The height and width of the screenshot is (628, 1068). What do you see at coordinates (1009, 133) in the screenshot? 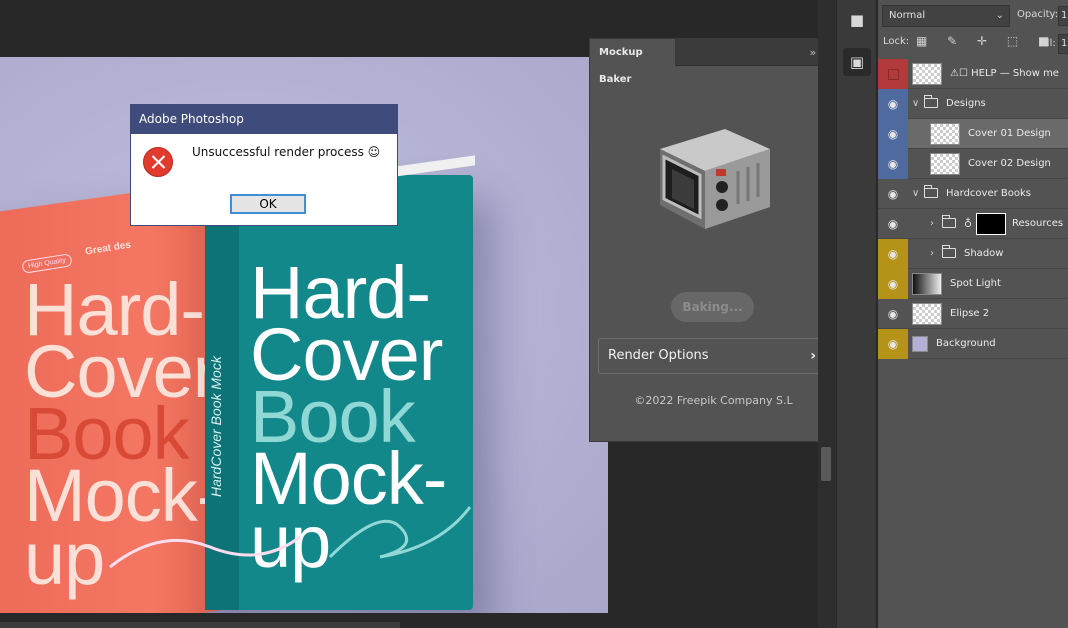
I see `layer-name: Cover 01 Design` at bounding box center [1009, 133].